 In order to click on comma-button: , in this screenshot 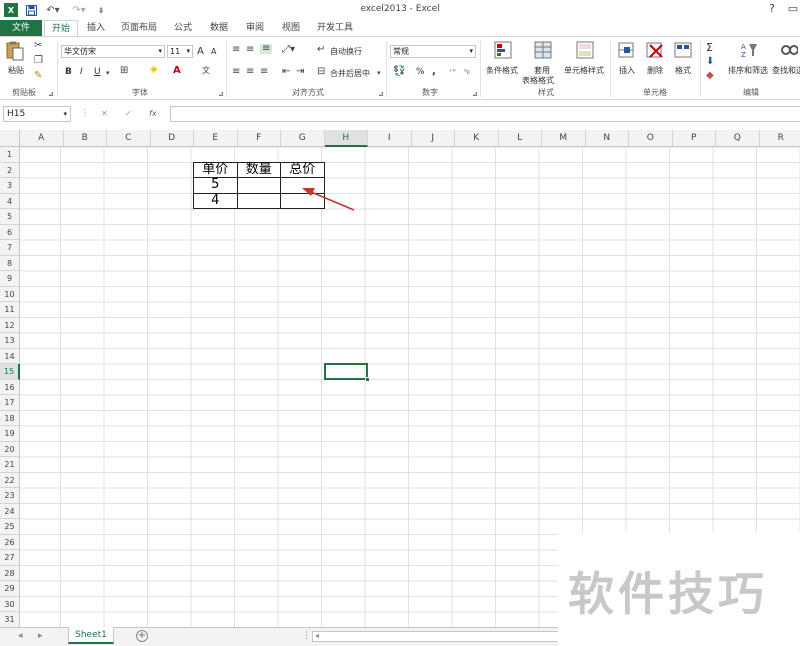, I will do `click(434, 71)`.